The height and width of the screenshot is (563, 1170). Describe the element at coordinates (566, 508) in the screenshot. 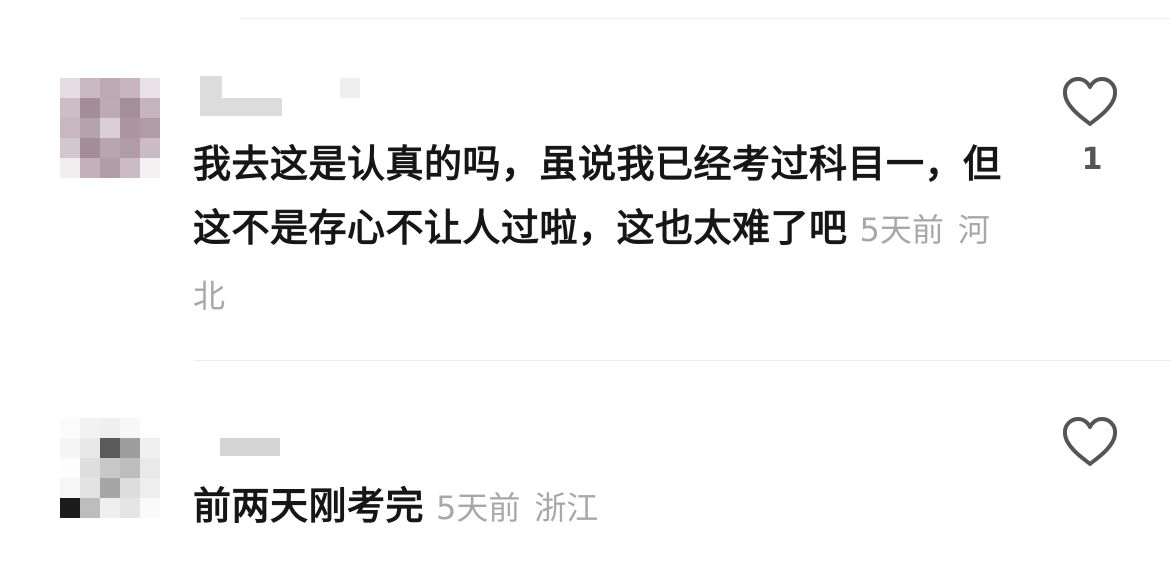

I see `comment-location: 浙江` at that location.